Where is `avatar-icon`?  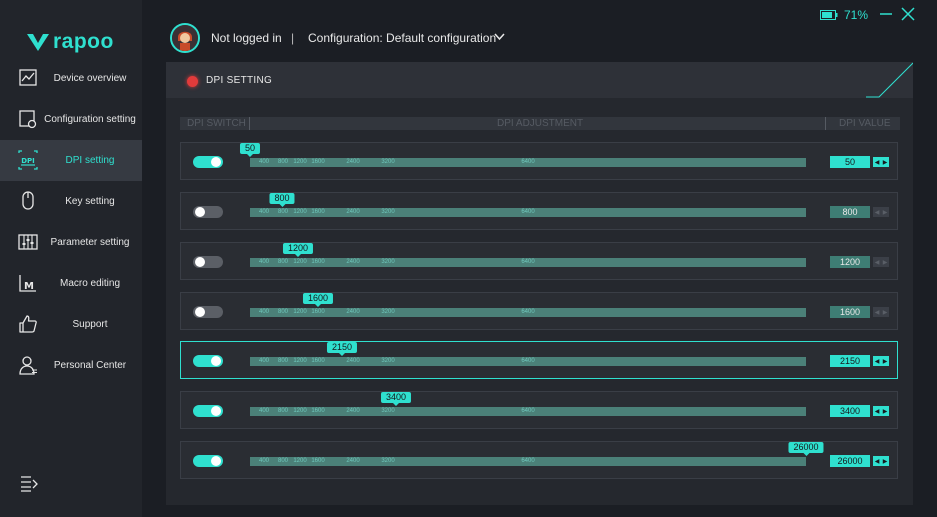
avatar-icon is located at coordinates (185, 38).